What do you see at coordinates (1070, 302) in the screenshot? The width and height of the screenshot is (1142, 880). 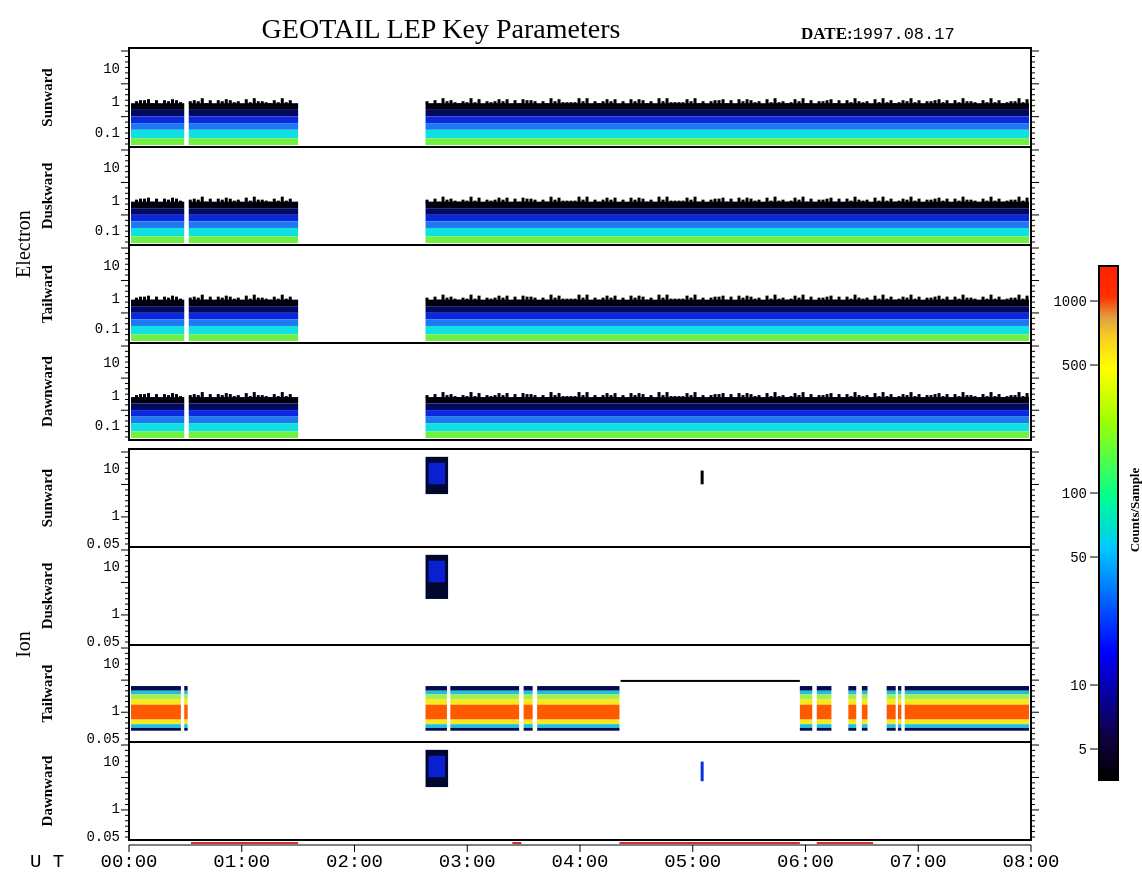 I see `color-scale-tick-label: 1000` at bounding box center [1070, 302].